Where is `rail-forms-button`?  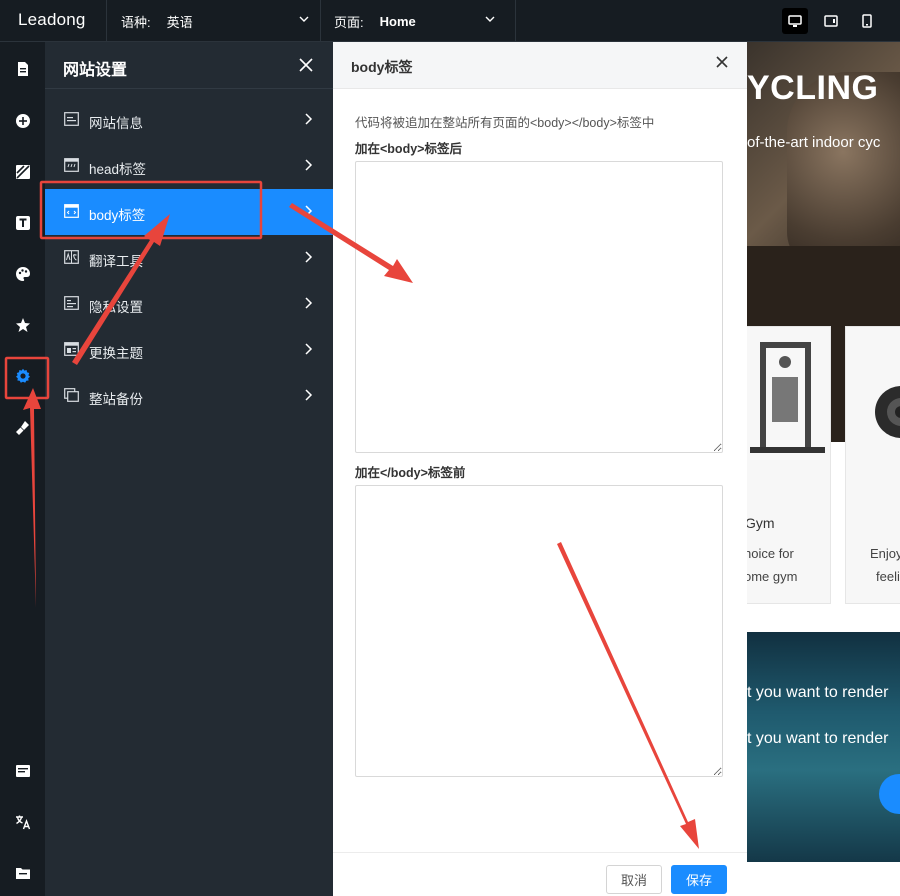
rail-forms-button is located at coordinates (22, 770).